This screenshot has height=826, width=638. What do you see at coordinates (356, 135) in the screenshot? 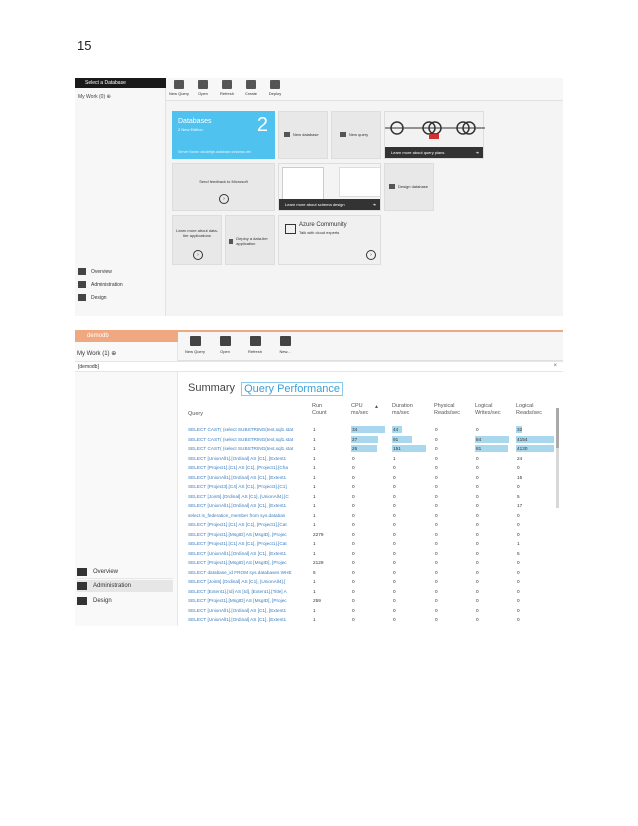
I see `new-query-tile: New query` at bounding box center [356, 135].